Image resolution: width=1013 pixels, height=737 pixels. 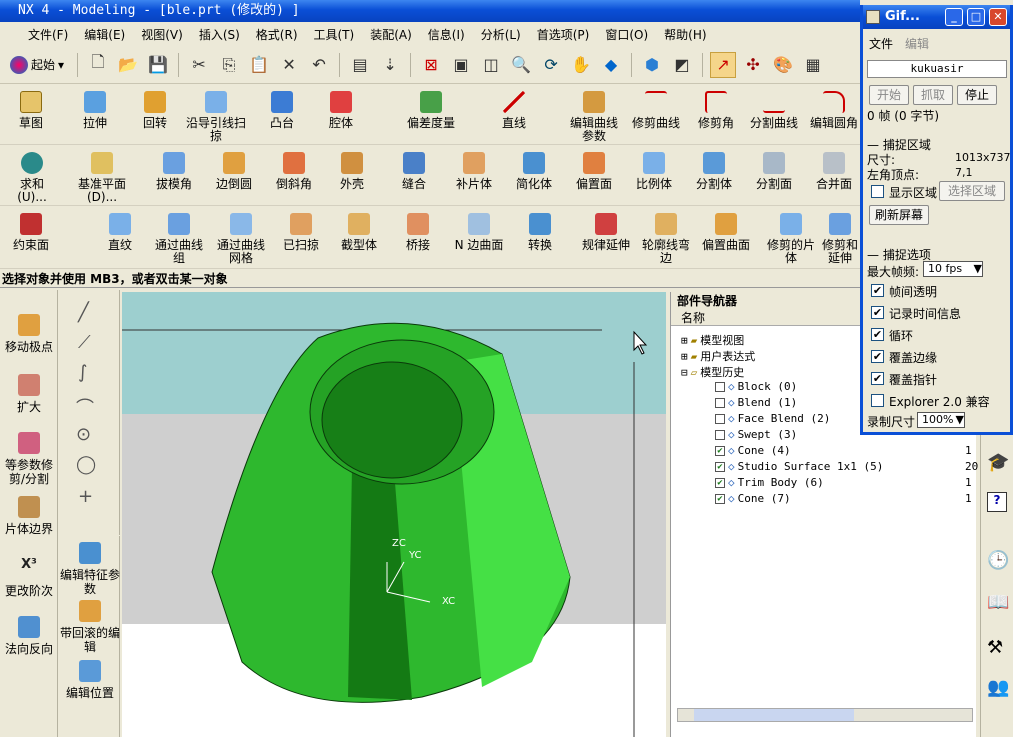 I want to click on shaded-cube-icon: ⬢, so click(x=652, y=65).